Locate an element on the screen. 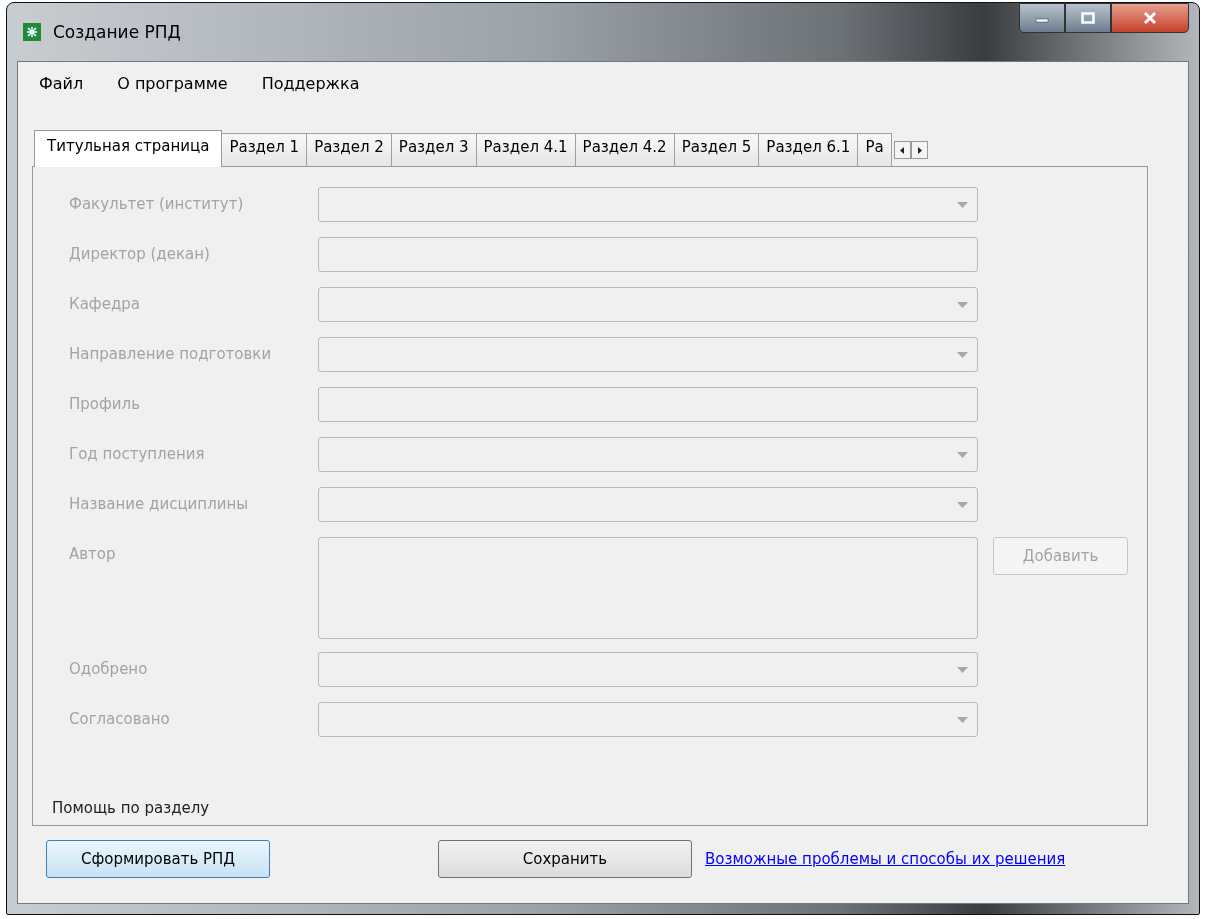 The height and width of the screenshot is (919, 1206). right-arrow-icon is located at coordinates (919, 150).